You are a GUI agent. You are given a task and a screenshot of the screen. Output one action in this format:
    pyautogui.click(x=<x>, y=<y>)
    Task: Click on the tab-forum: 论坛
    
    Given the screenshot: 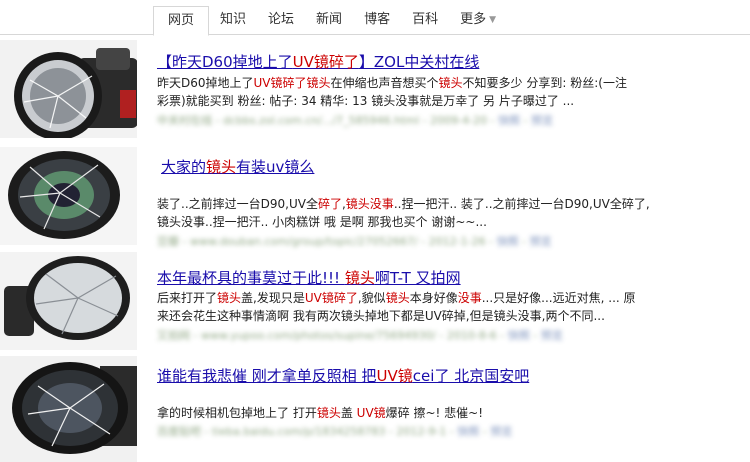 What is the action you would take?
    pyautogui.click(x=281, y=20)
    